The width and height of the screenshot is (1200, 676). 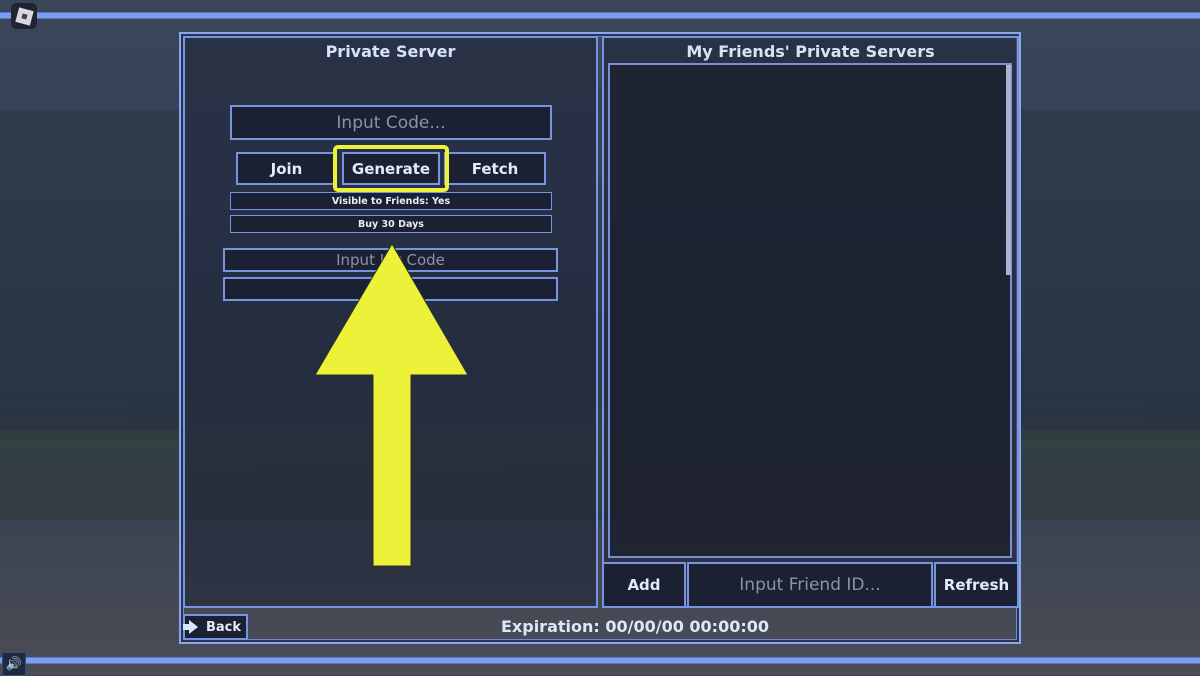 I want to click on bottom-border-bar, so click(x=600, y=660).